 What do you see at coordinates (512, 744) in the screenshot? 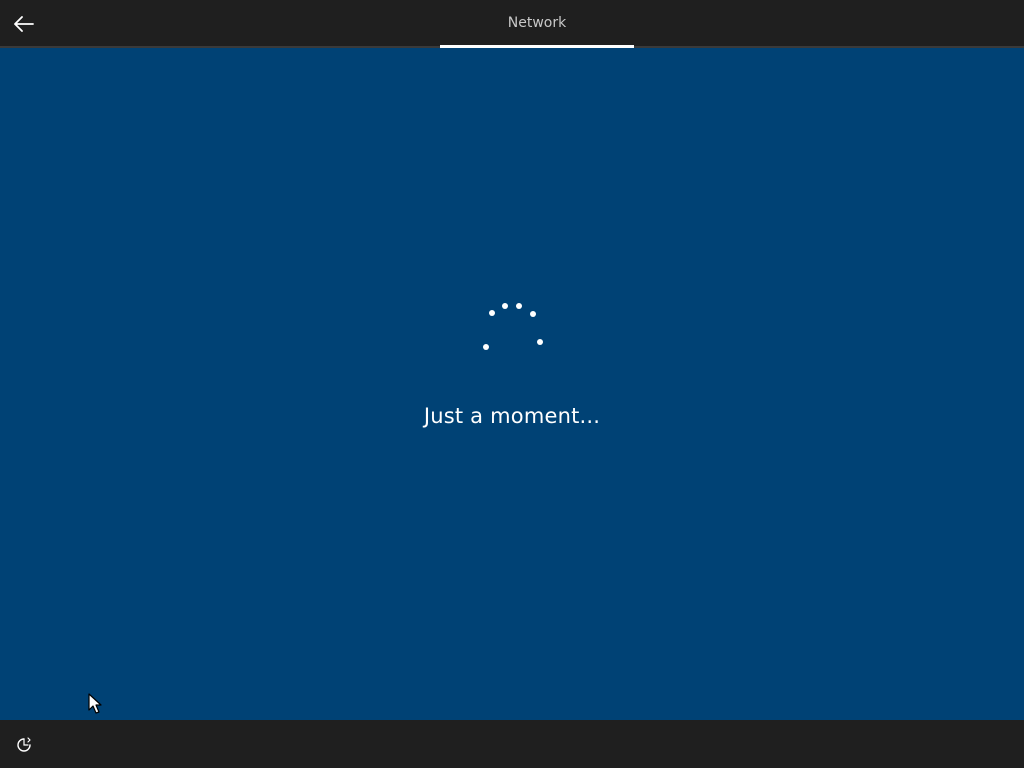
I see `bottom-bar` at bounding box center [512, 744].